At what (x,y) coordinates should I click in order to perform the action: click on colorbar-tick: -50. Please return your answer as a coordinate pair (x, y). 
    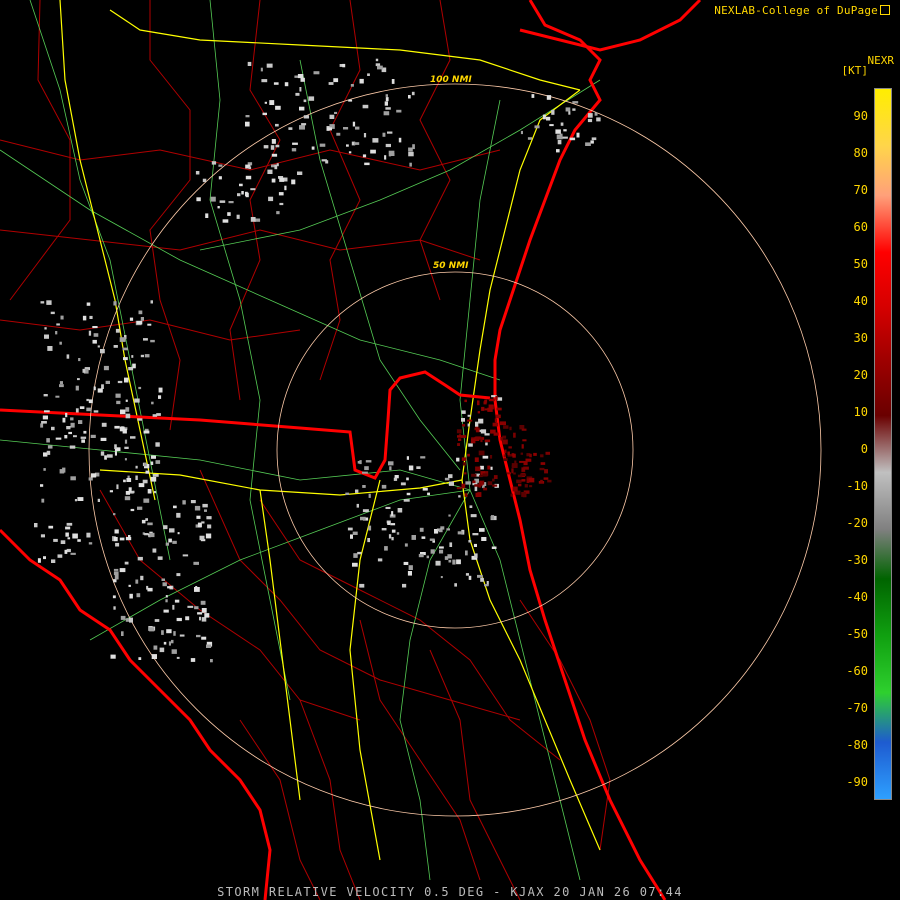
    Looking at the image, I should click on (857, 634).